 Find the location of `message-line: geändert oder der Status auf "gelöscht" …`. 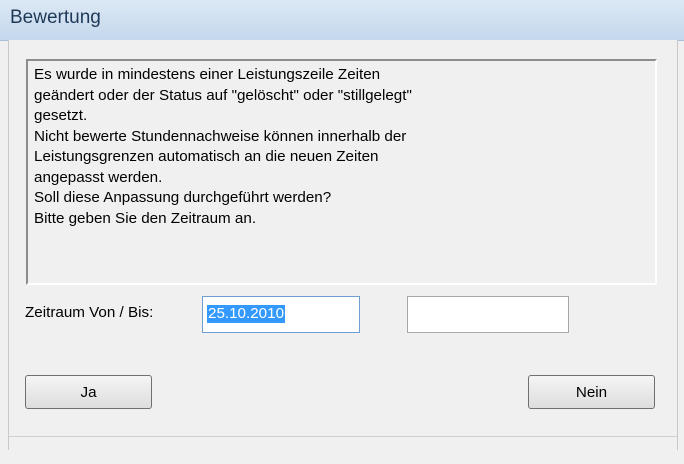

message-line: geändert oder der Status auf "gelöscht" … is located at coordinates (223, 95).